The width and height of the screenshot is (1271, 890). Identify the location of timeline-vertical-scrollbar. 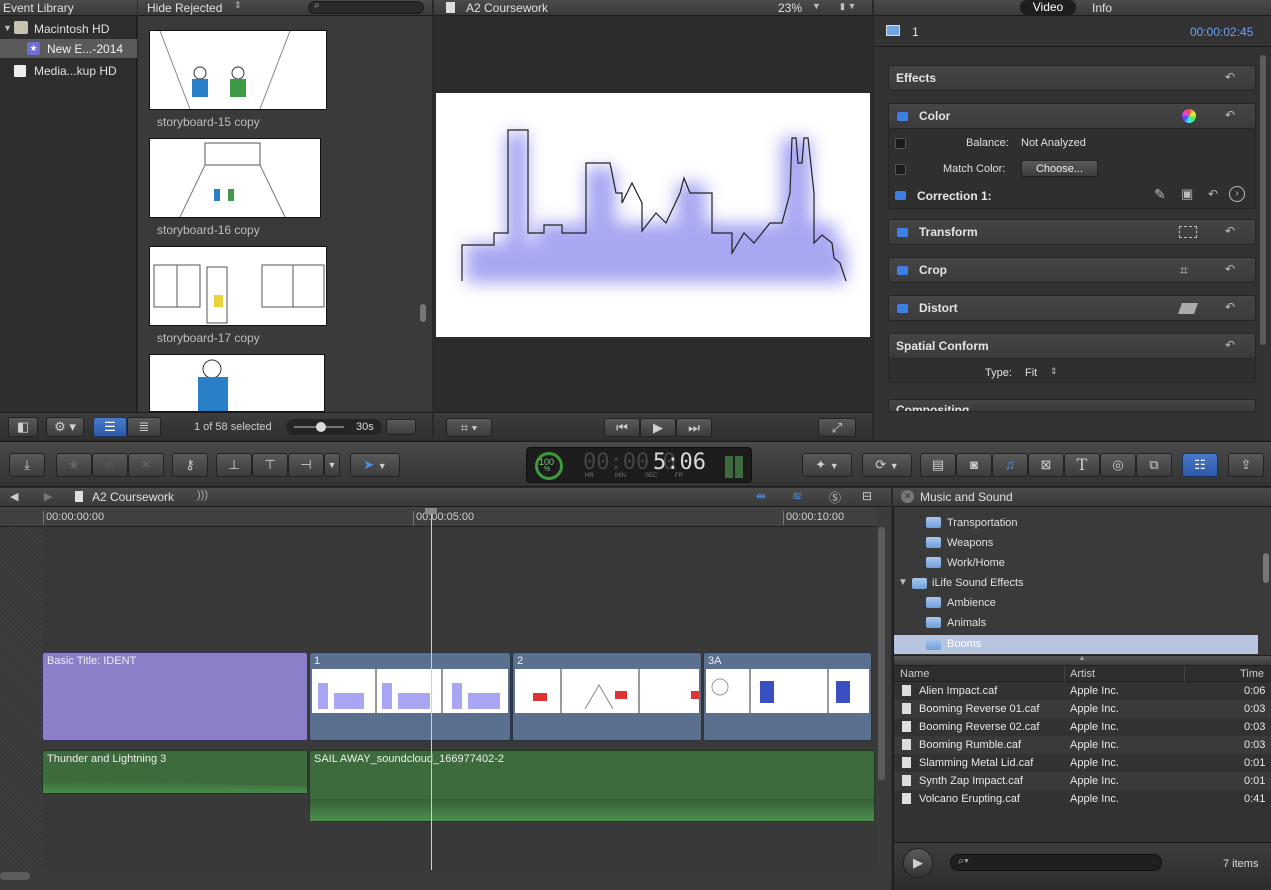
(881, 653).